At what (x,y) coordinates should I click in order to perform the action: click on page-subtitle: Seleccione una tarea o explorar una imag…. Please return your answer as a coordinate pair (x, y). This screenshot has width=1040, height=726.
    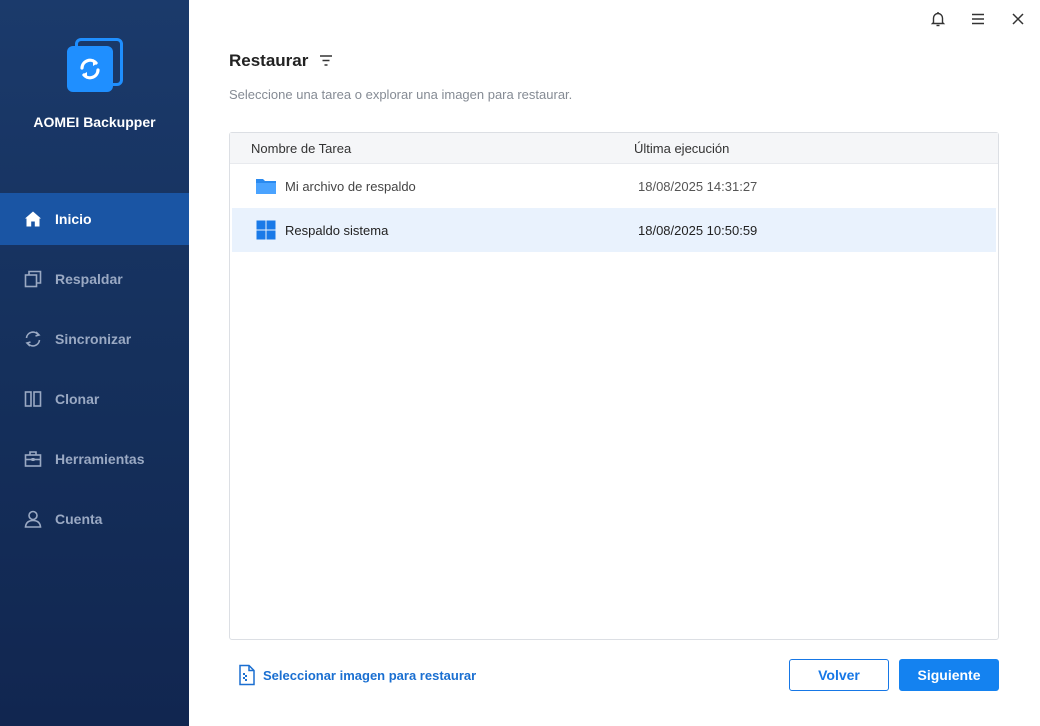
    Looking at the image, I should click on (401, 94).